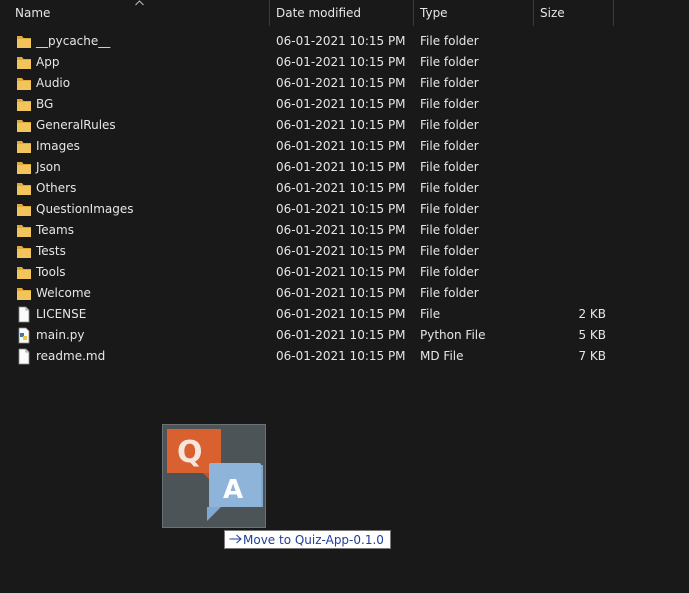  I want to click on file-name: Audio, so click(53, 83).